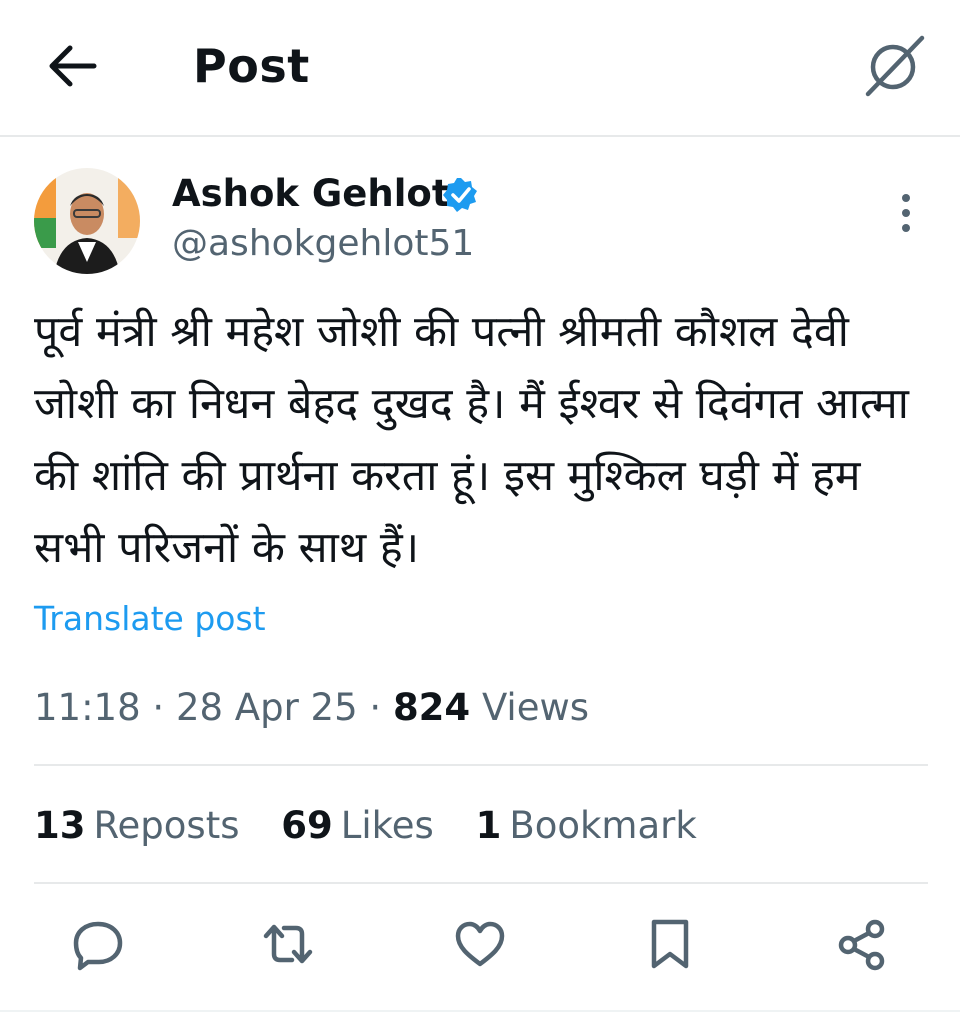 The height and width of the screenshot is (1024, 960). Describe the element at coordinates (480, 68) in the screenshot. I see `top-bar: Post` at that location.